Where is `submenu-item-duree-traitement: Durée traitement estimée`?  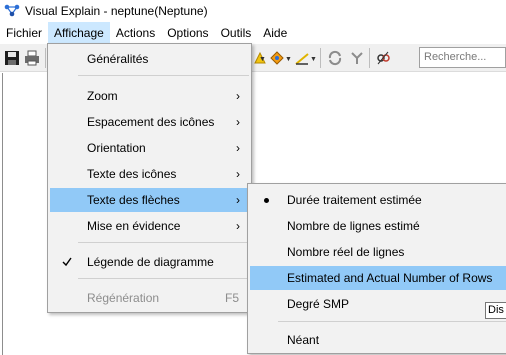 submenu-item-duree-traitement: Durée traitement estimée is located at coordinates (378, 200).